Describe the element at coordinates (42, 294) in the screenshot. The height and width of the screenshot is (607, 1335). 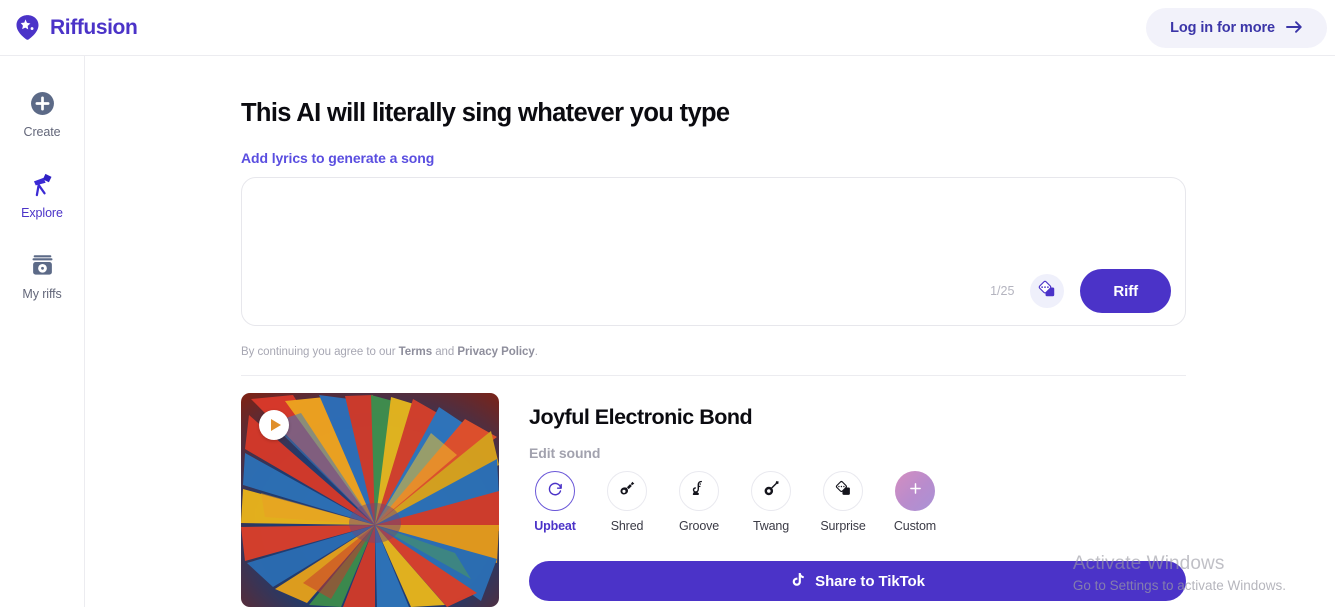
I see `sidebar-item-label: My riffs` at that location.